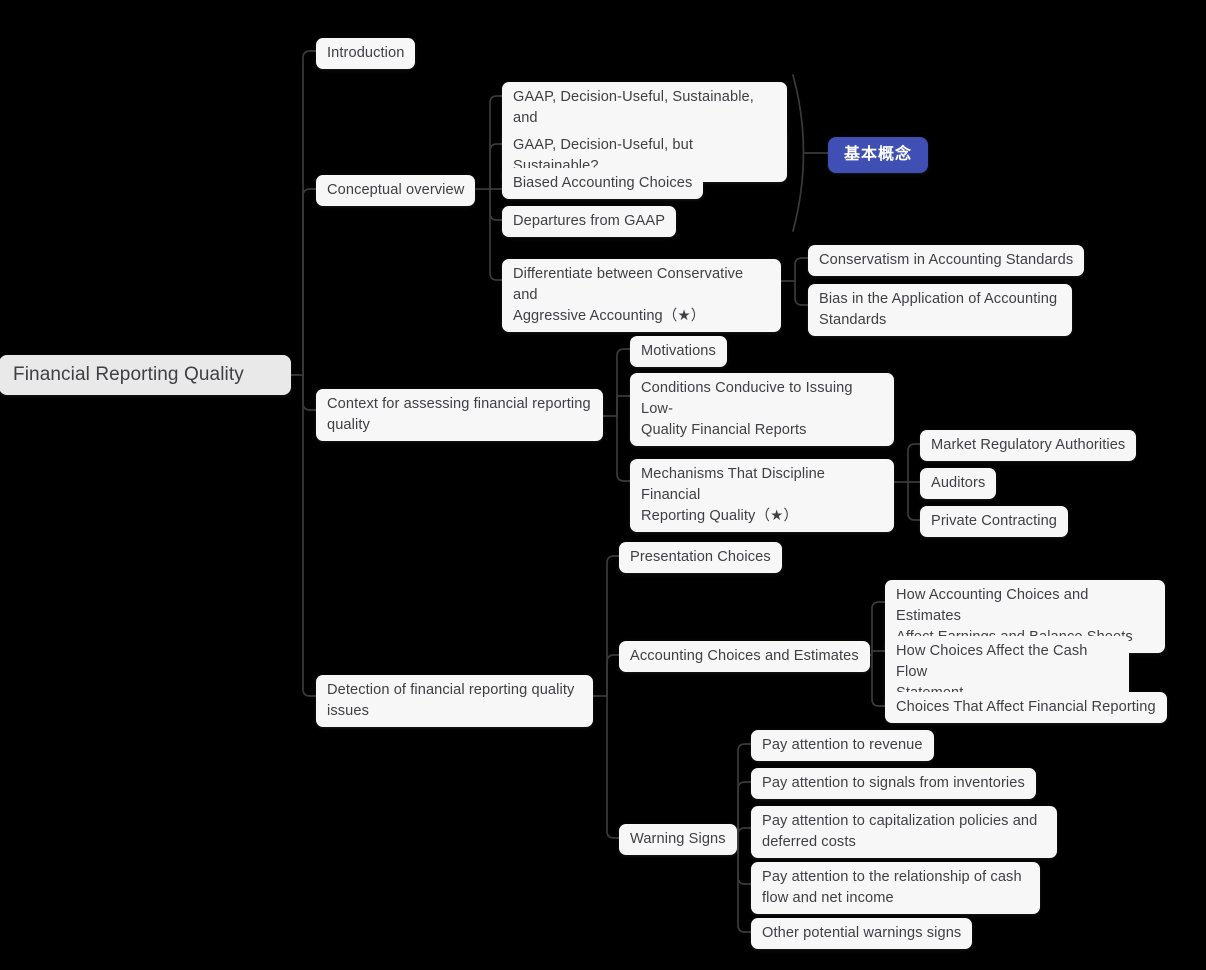 The image size is (1206, 970). Describe the element at coordinates (1026, 707) in the screenshot. I see `node-choices-affect-financial-reporting: Choices That Affect Financial Reporting` at that location.